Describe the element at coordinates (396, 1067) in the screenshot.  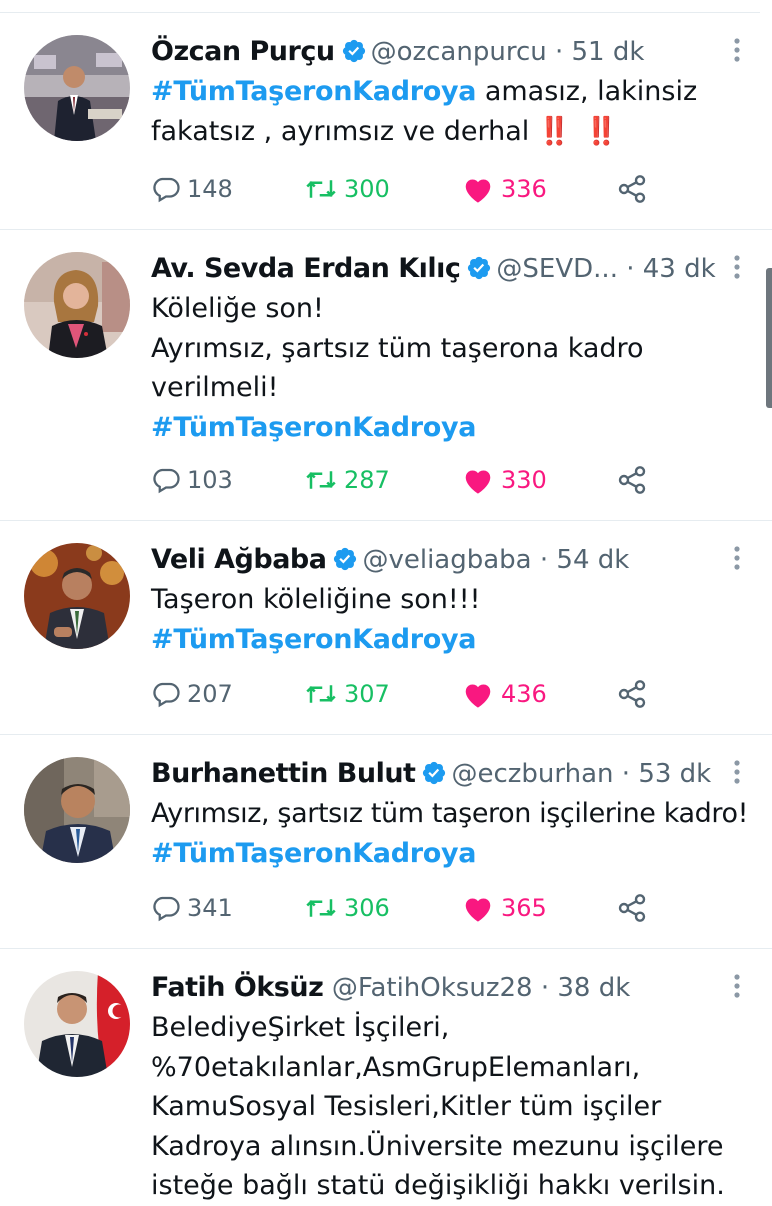
I see `tweet-line: %70etakılanlar,AsmGrupElemanları,` at that location.